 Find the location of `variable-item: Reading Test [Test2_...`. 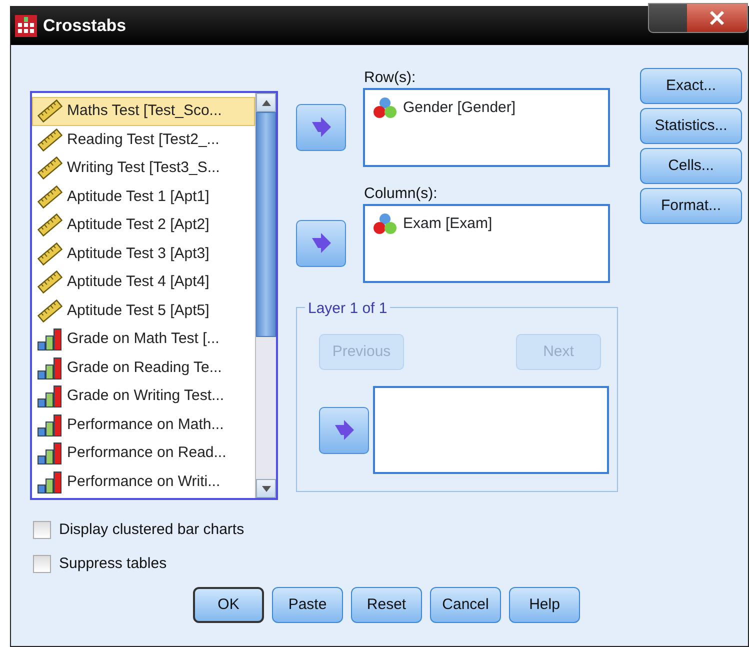

variable-item: Reading Test [Test2_... is located at coordinates (143, 140).